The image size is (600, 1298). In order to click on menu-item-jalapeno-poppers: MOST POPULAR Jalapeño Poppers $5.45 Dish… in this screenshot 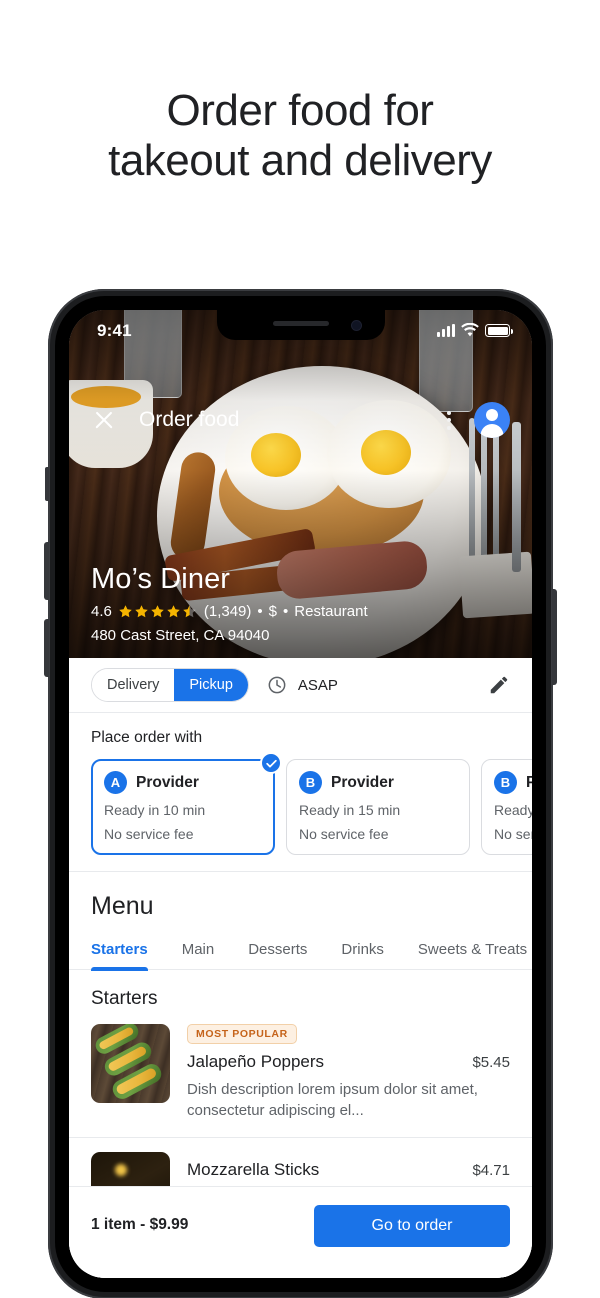, I will do `click(300, 1074)`.